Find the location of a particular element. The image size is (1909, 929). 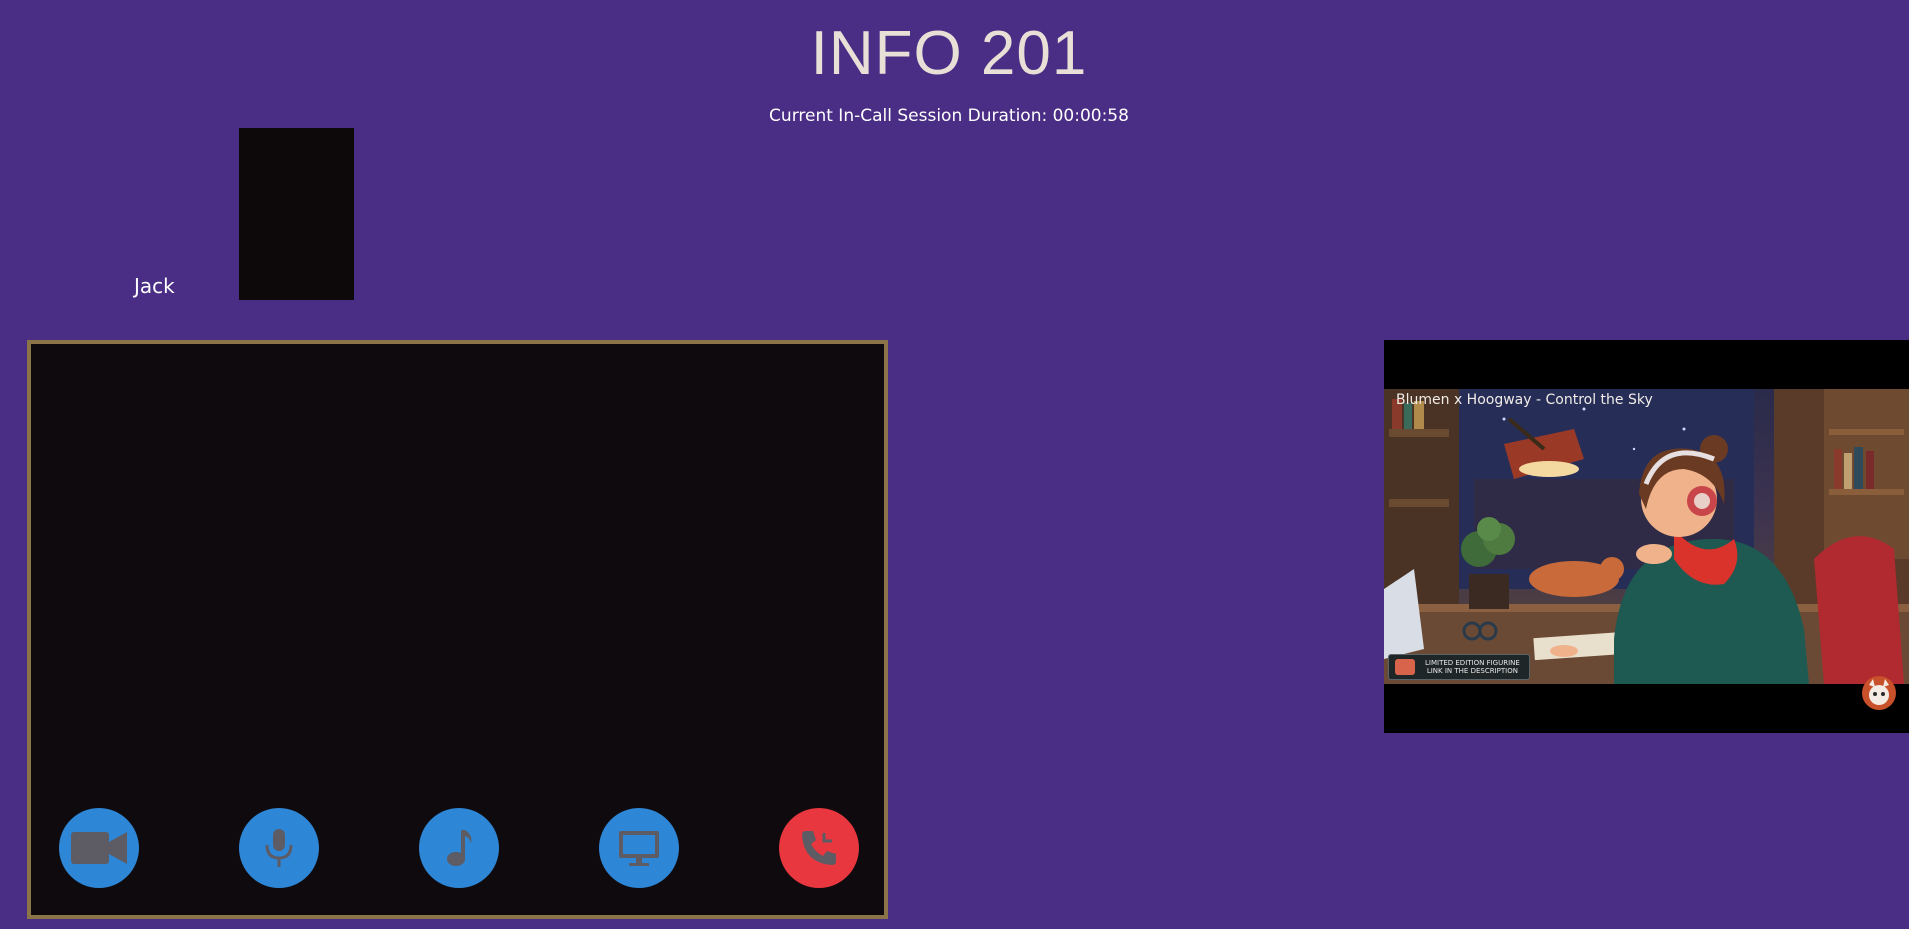

page-title: INFO 201 is located at coordinates (949, 53).